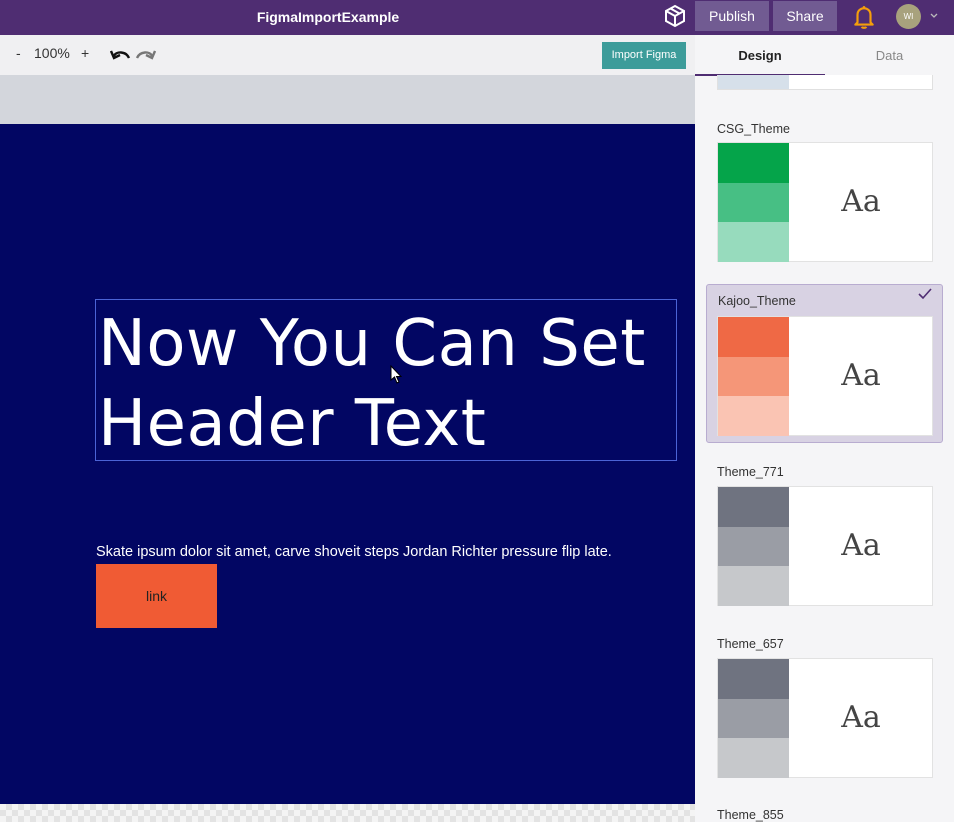 The height and width of the screenshot is (822, 954). What do you see at coordinates (825, 82) in the screenshot?
I see `theme-card-partial` at bounding box center [825, 82].